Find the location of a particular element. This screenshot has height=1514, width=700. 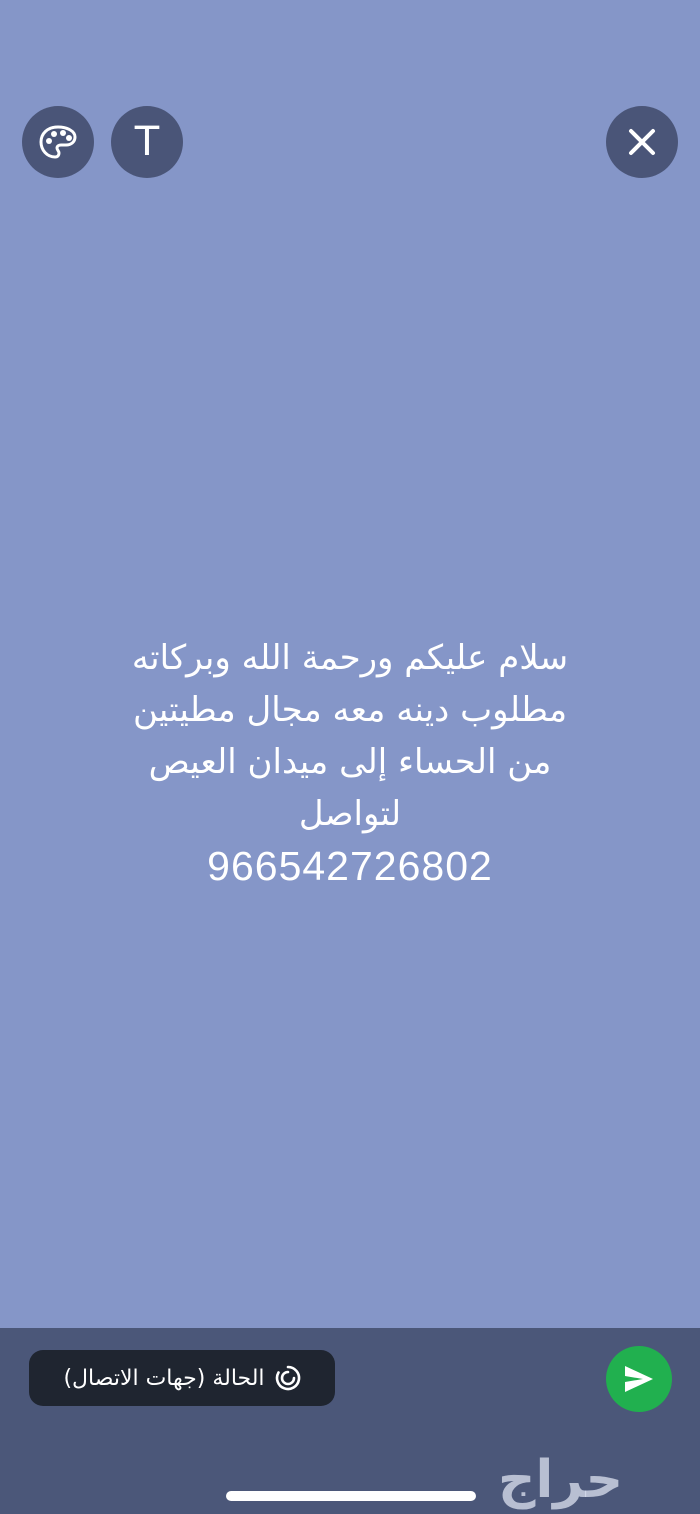

color-palette-button is located at coordinates (58, 142).